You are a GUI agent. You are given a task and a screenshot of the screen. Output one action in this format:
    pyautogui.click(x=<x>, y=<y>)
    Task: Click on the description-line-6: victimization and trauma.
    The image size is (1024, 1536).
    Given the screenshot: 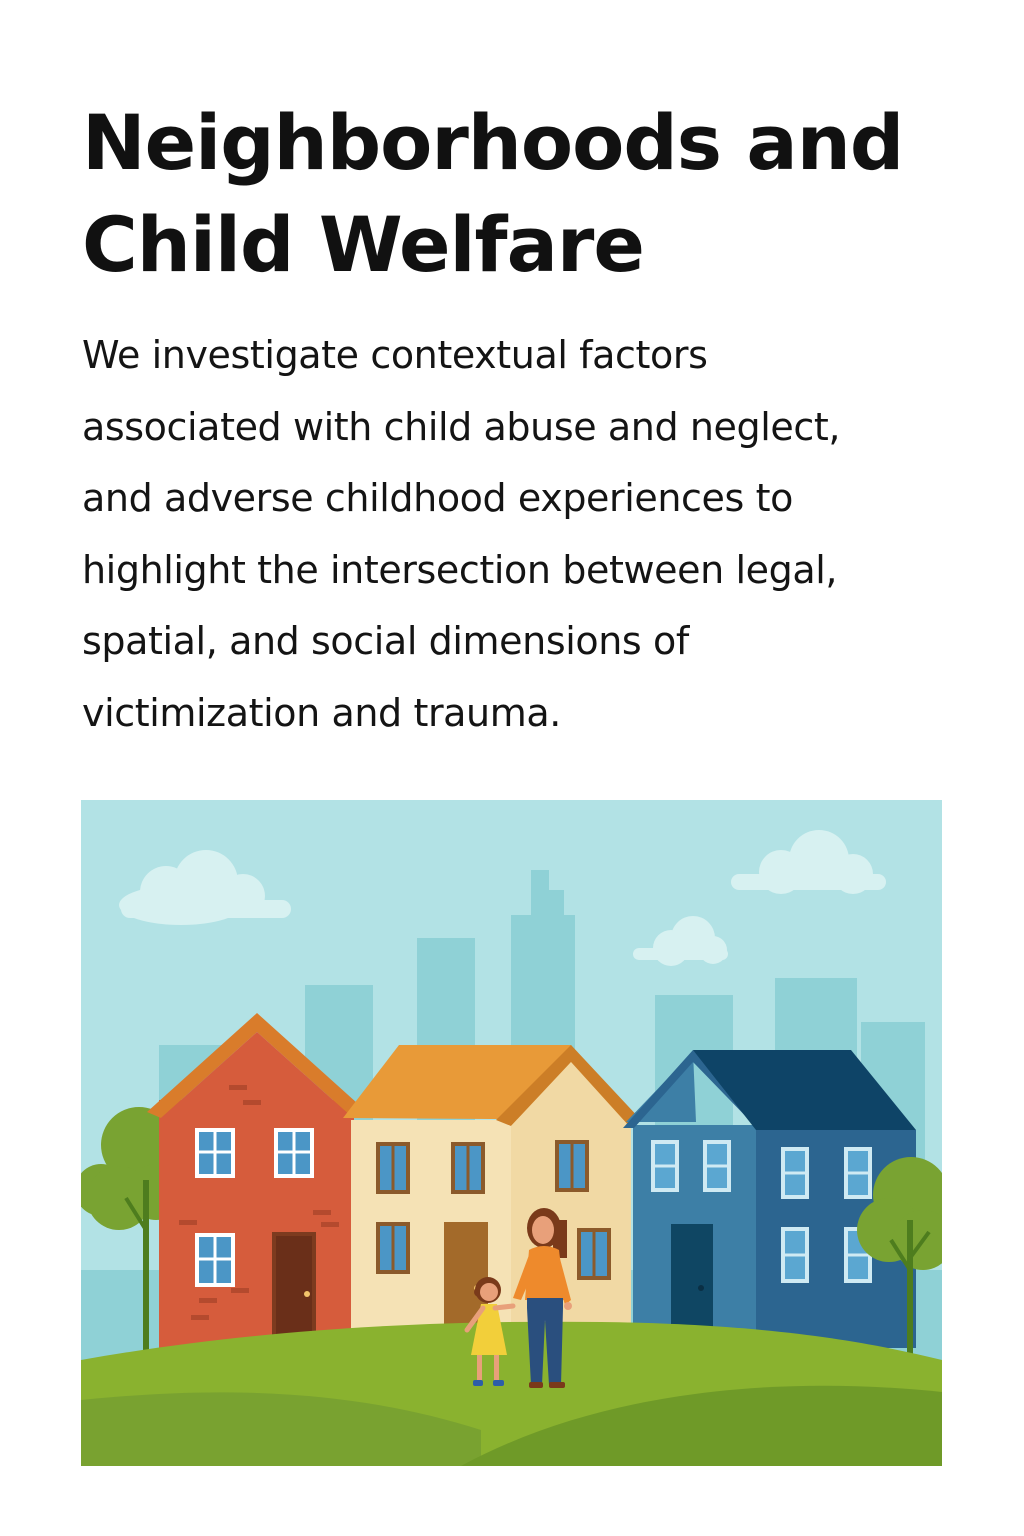 What is the action you would take?
    pyautogui.click(x=321, y=712)
    